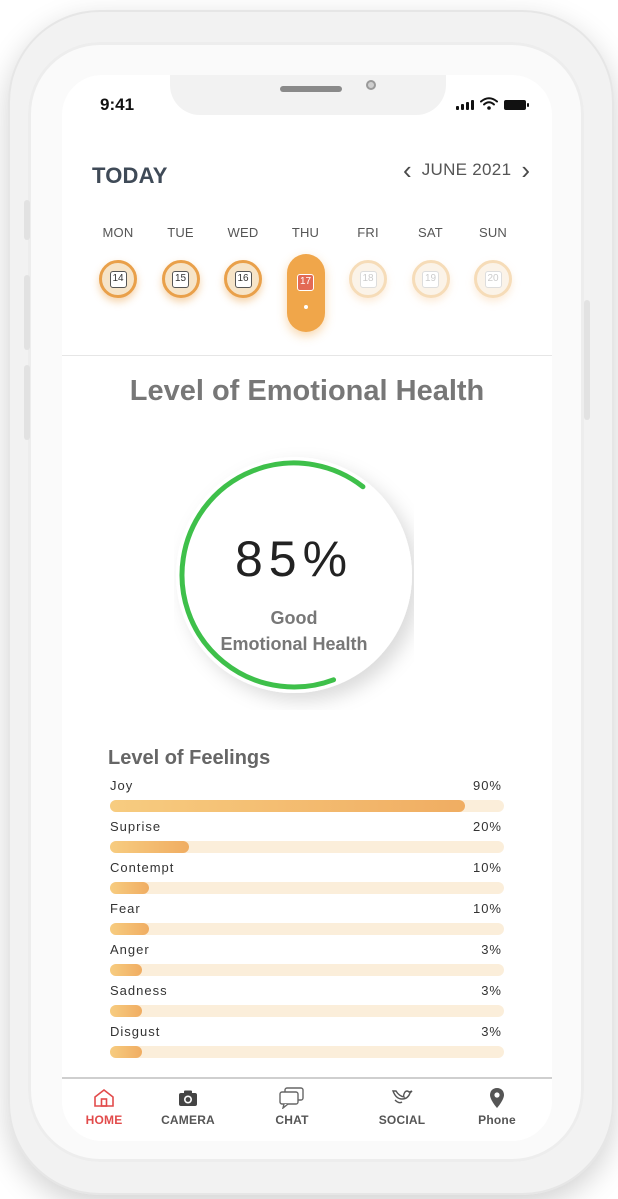 This screenshot has width=618, height=1199. What do you see at coordinates (305, 307) in the screenshot?
I see `selected-dot-indicator` at bounding box center [305, 307].